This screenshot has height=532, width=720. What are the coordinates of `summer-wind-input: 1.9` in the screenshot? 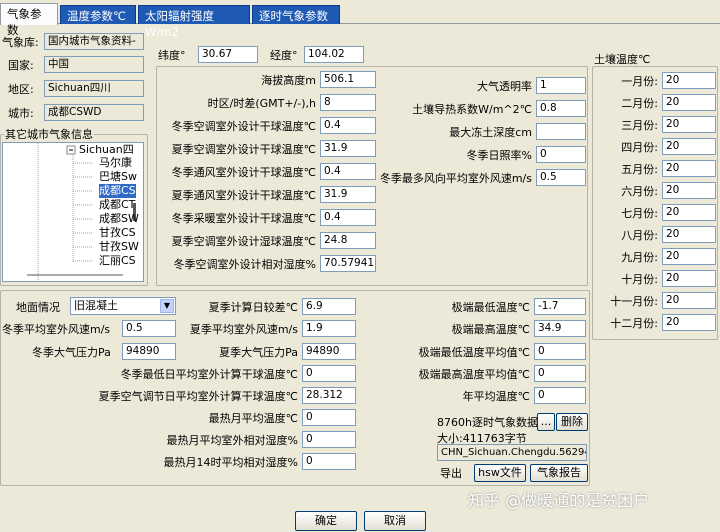 It's located at (329, 328).